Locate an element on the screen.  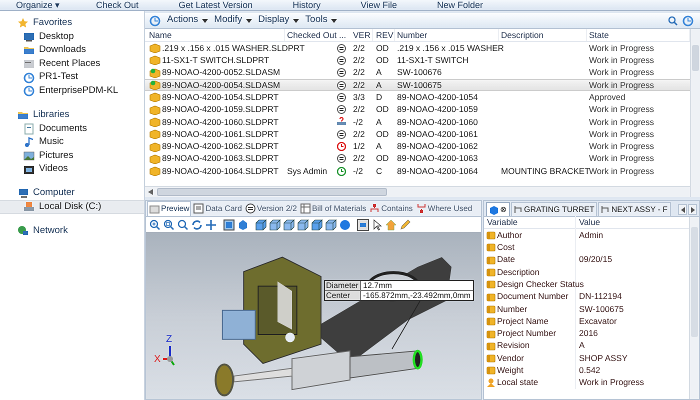
card-icon is located at coordinates (198, 208).